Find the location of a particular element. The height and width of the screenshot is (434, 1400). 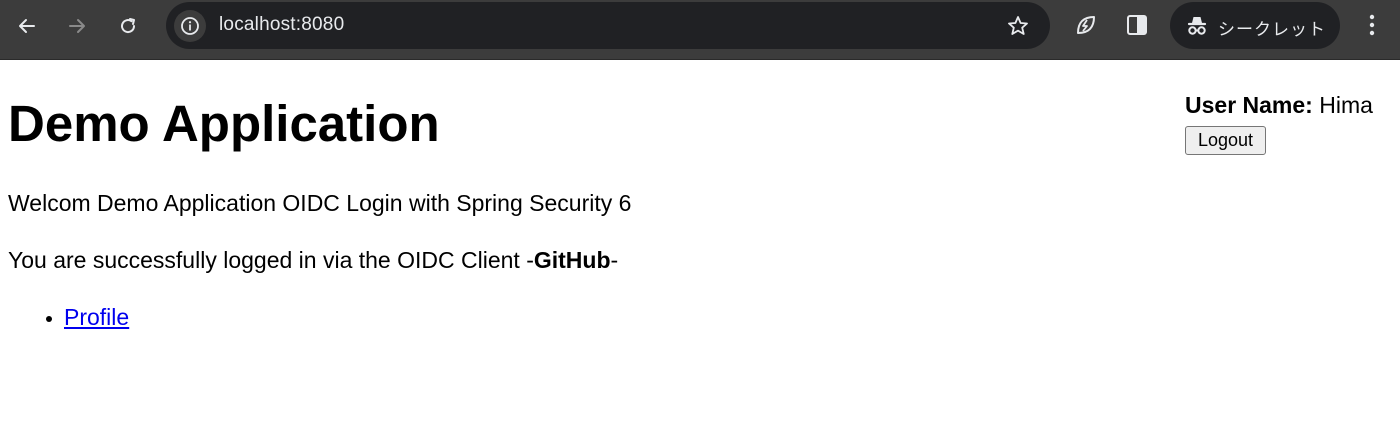

incognito-icon is located at coordinates (1197, 26).